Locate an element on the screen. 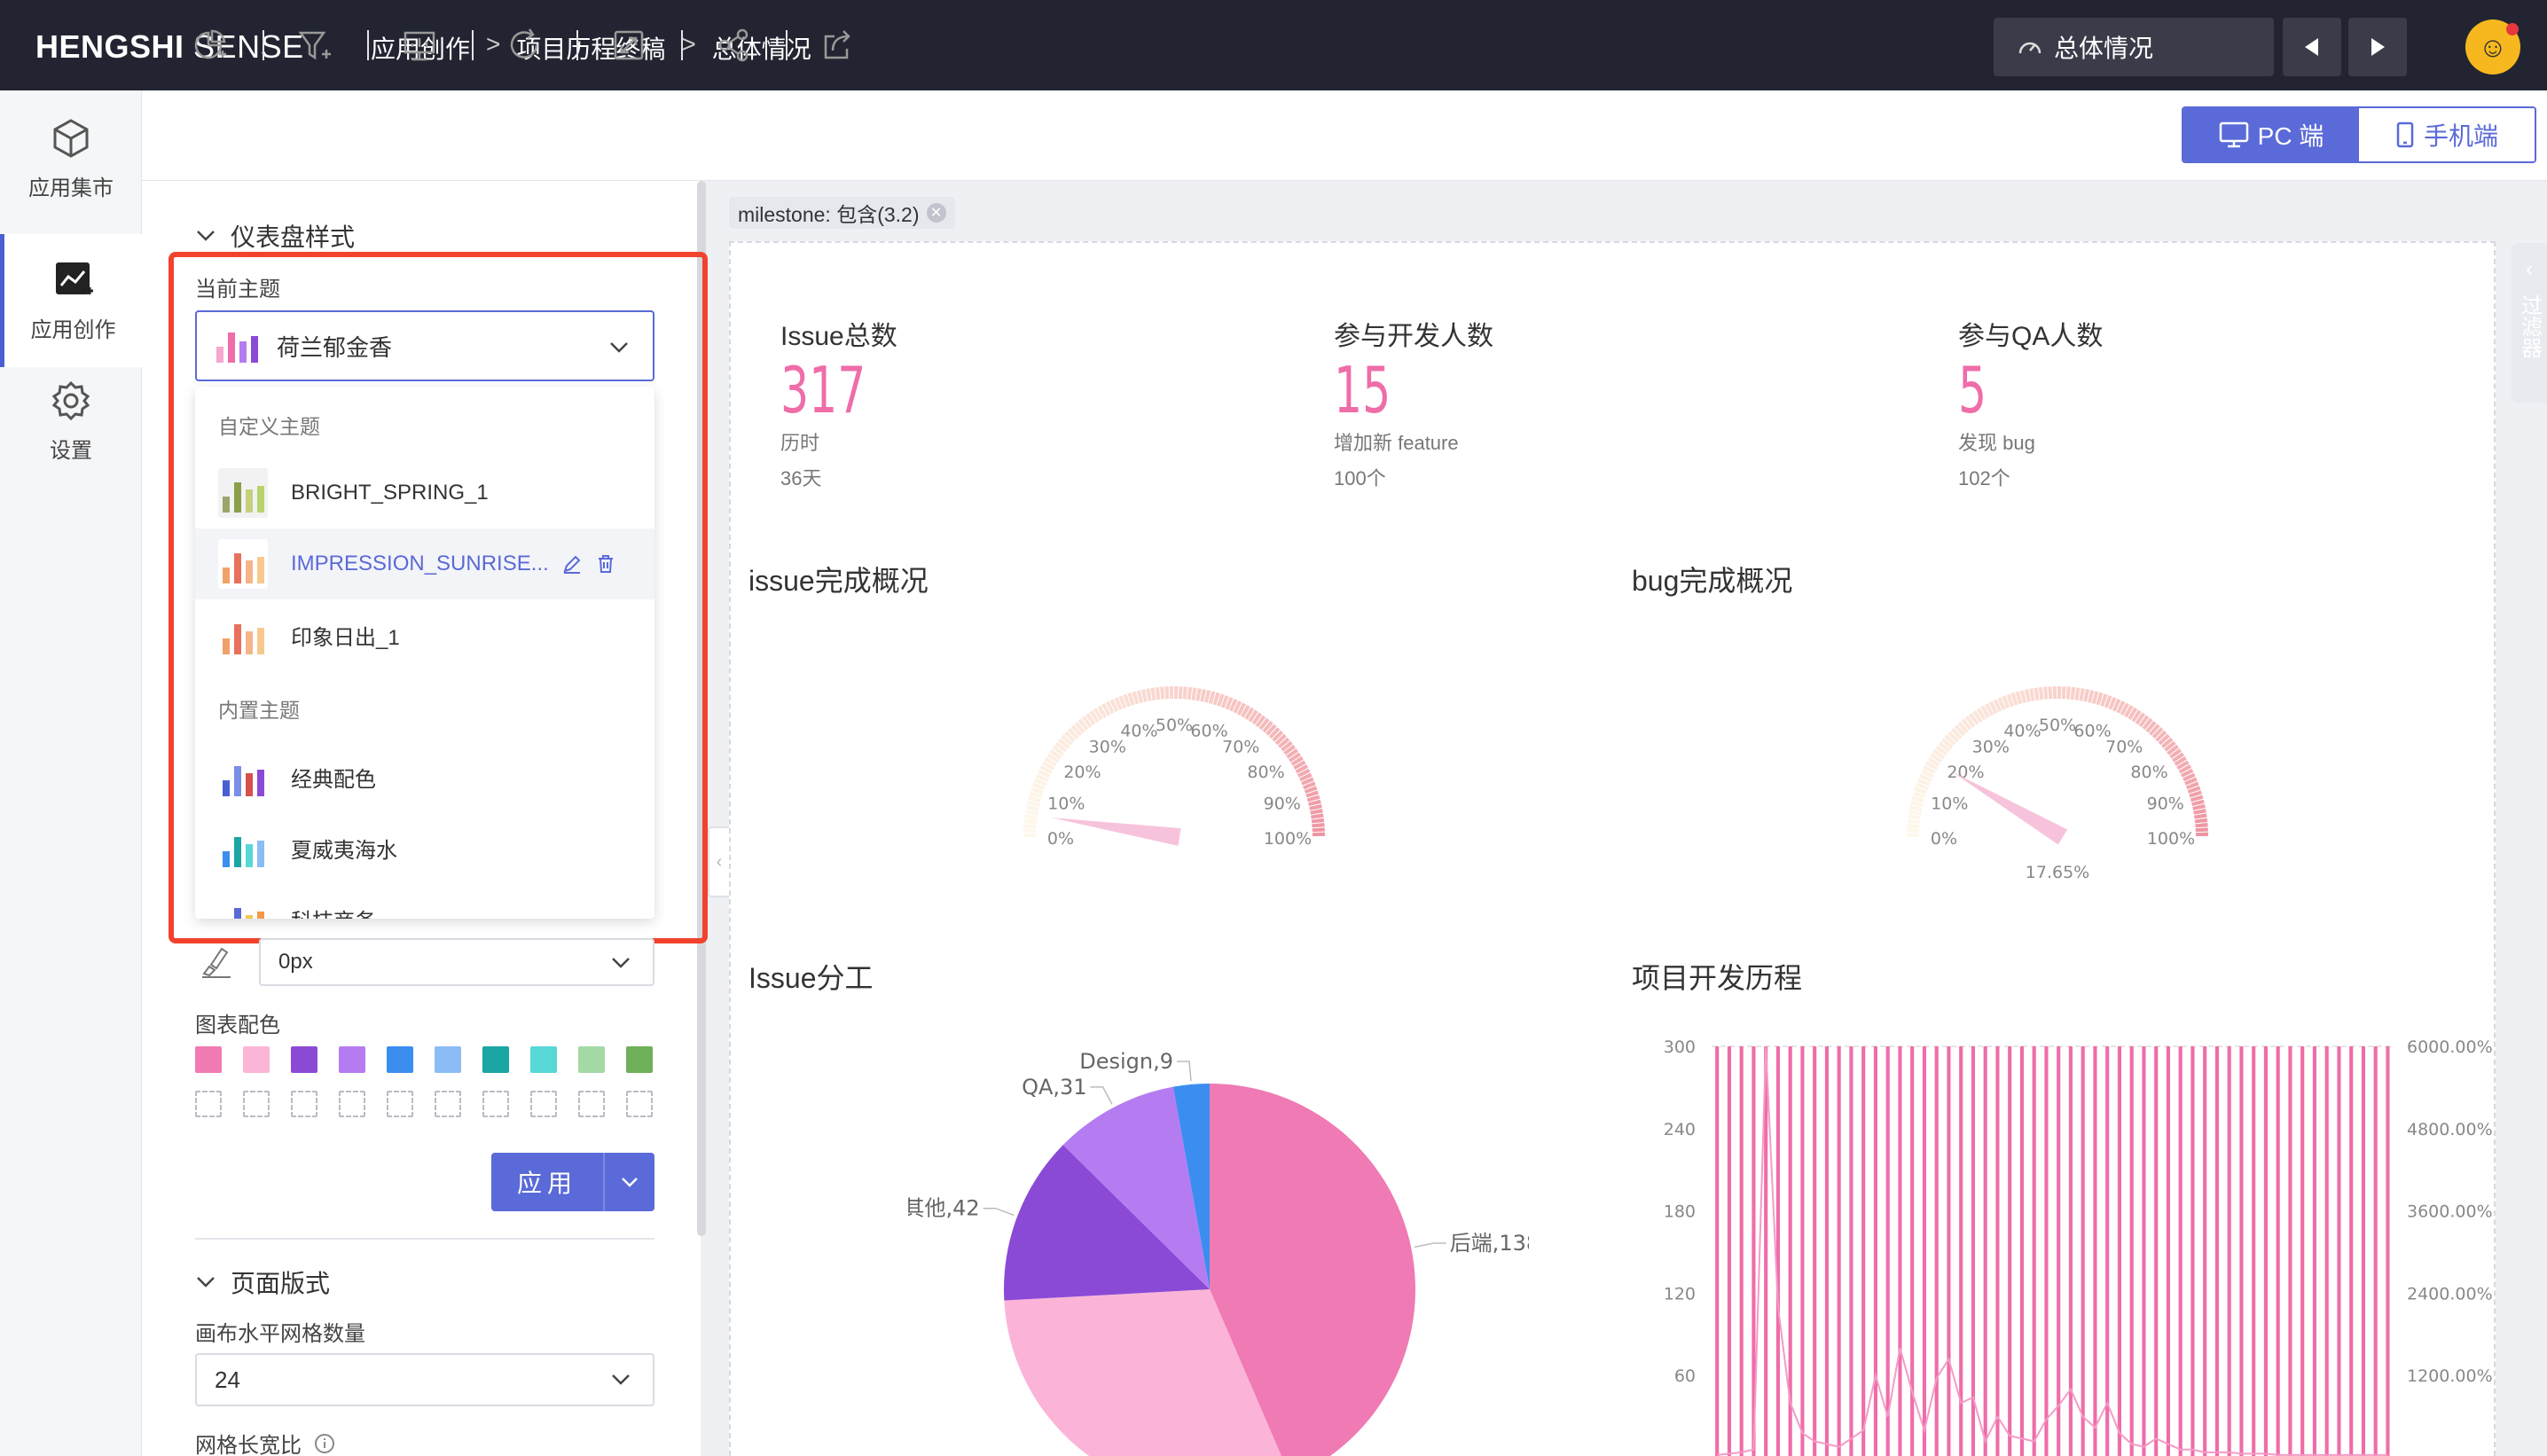 The image size is (2547, 1456). gauge-chart-bug: 0%10%20%30%40%50%60%70%80%90%100%17.65% is located at coordinates (2057, 784).